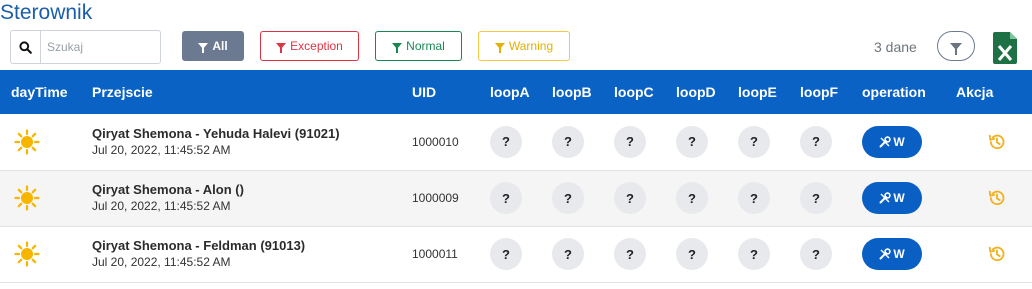 The image size is (1032, 289). What do you see at coordinates (531, 46) in the screenshot?
I see `filter-warning-label: Warning` at bounding box center [531, 46].